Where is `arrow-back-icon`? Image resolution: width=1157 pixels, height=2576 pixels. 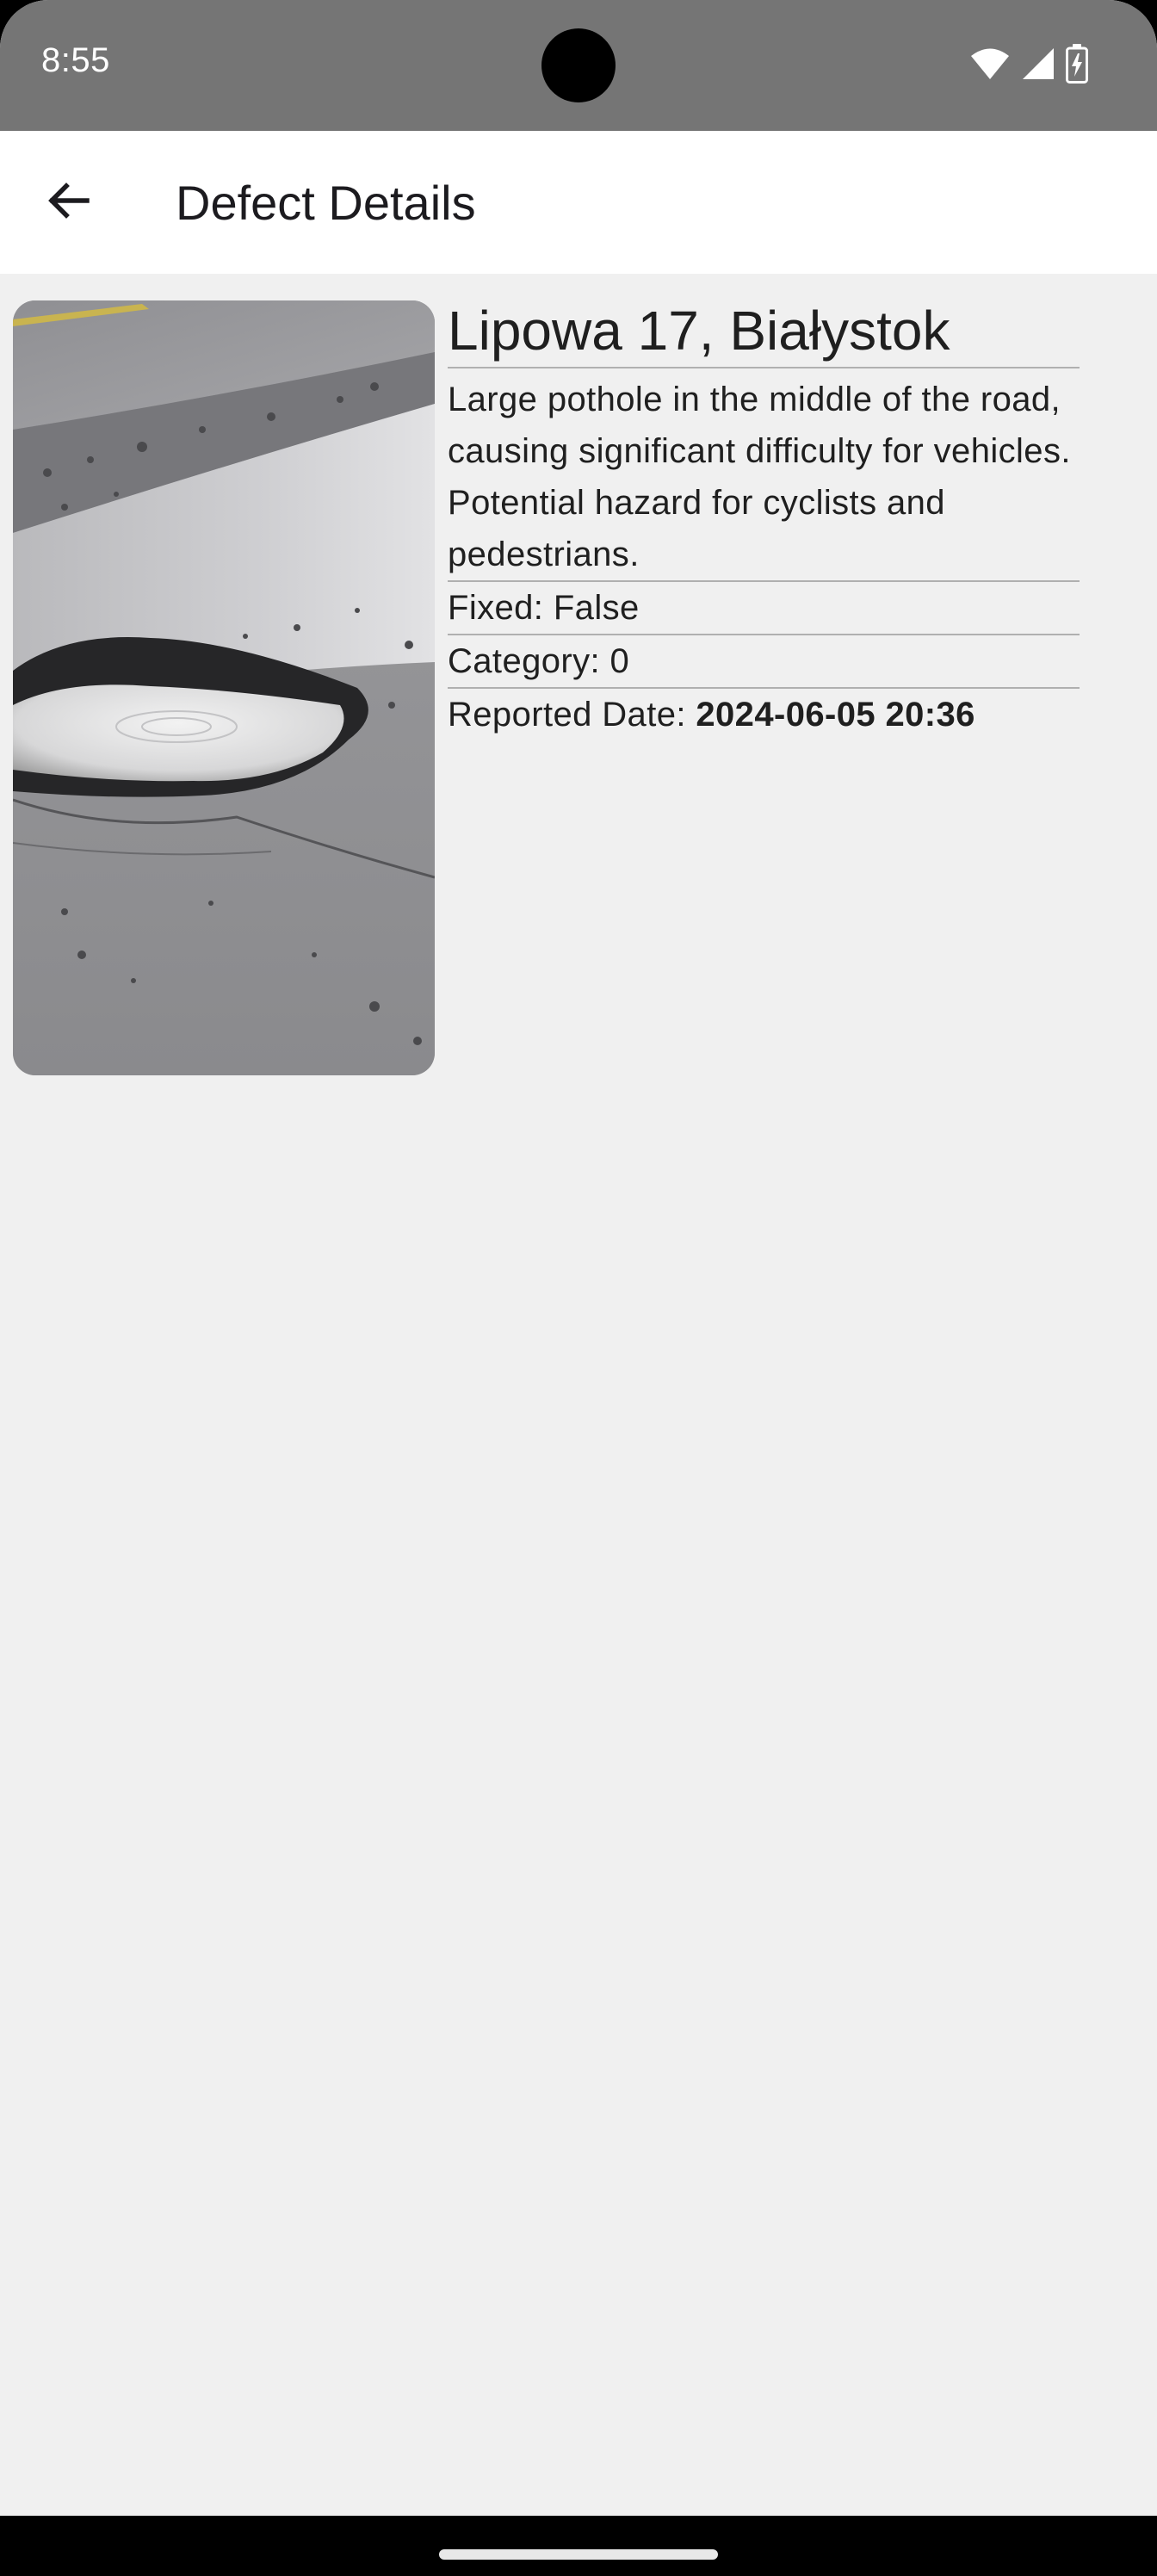
arrow-back-icon is located at coordinates (68, 202).